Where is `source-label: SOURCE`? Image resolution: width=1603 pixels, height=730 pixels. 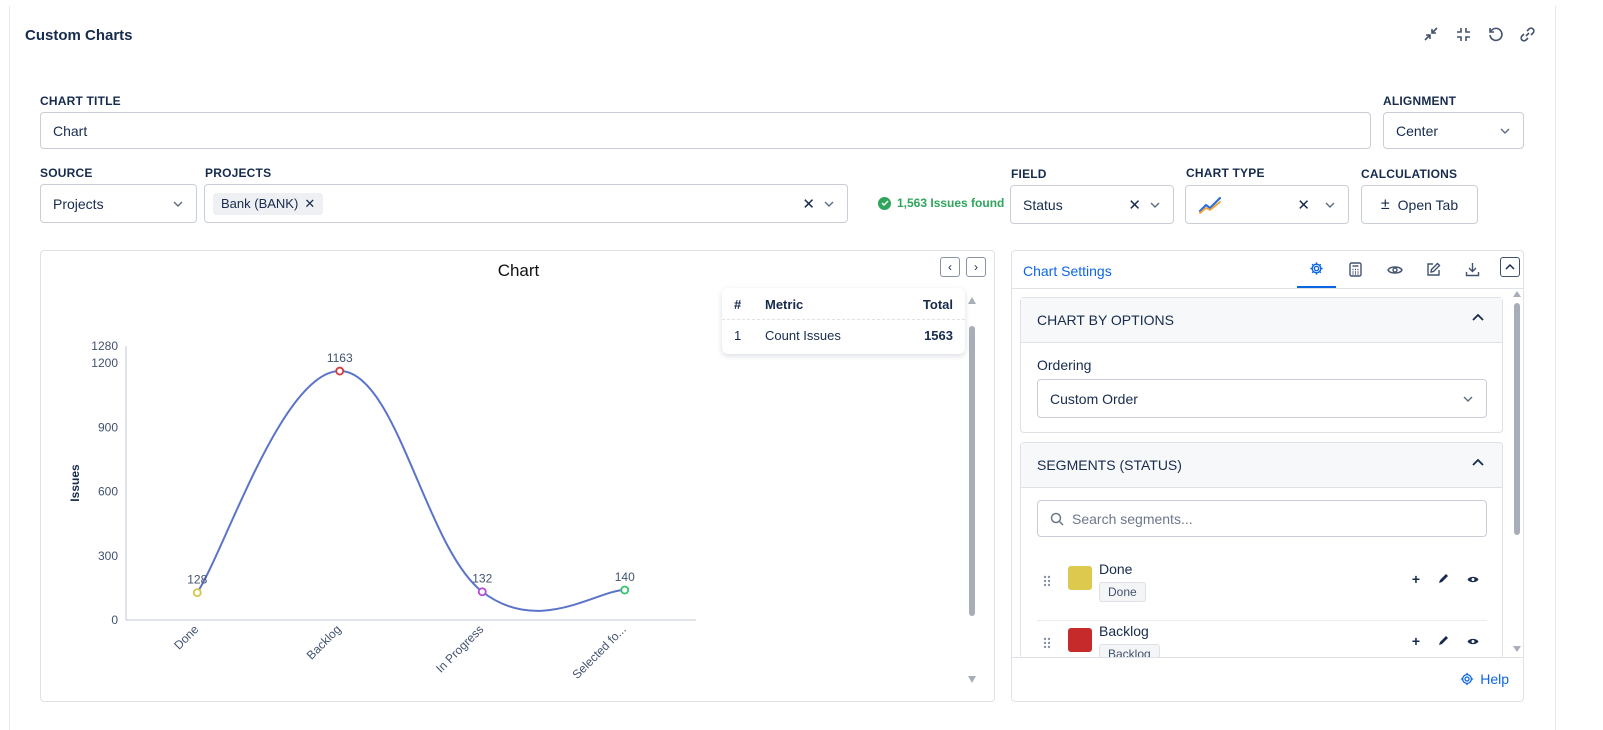 source-label: SOURCE is located at coordinates (66, 173).